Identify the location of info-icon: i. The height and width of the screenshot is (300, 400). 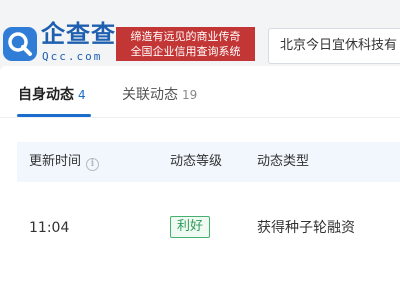
(93, 164).